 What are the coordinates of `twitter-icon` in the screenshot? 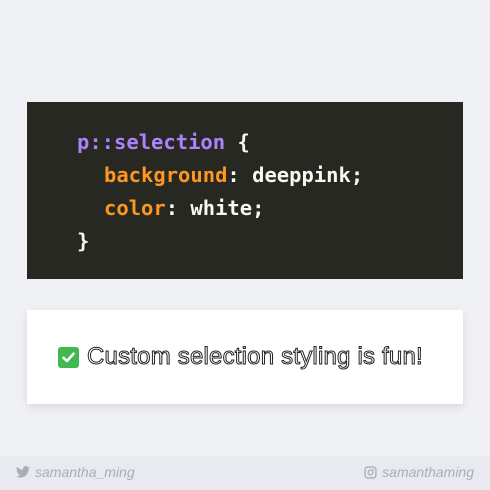 It's located at (23, 472).